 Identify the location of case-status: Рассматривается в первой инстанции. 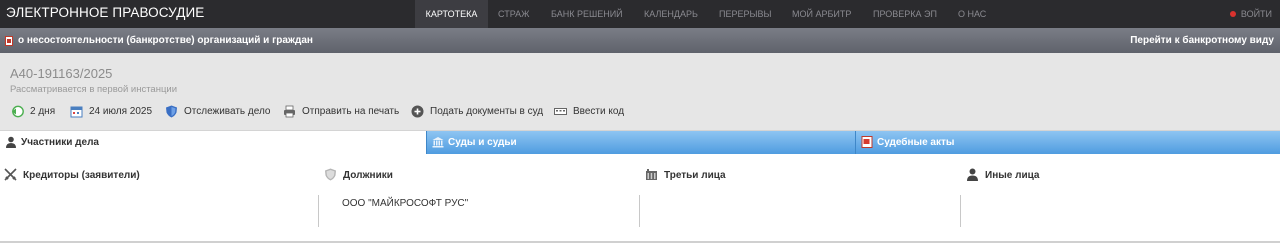
(94, 89).